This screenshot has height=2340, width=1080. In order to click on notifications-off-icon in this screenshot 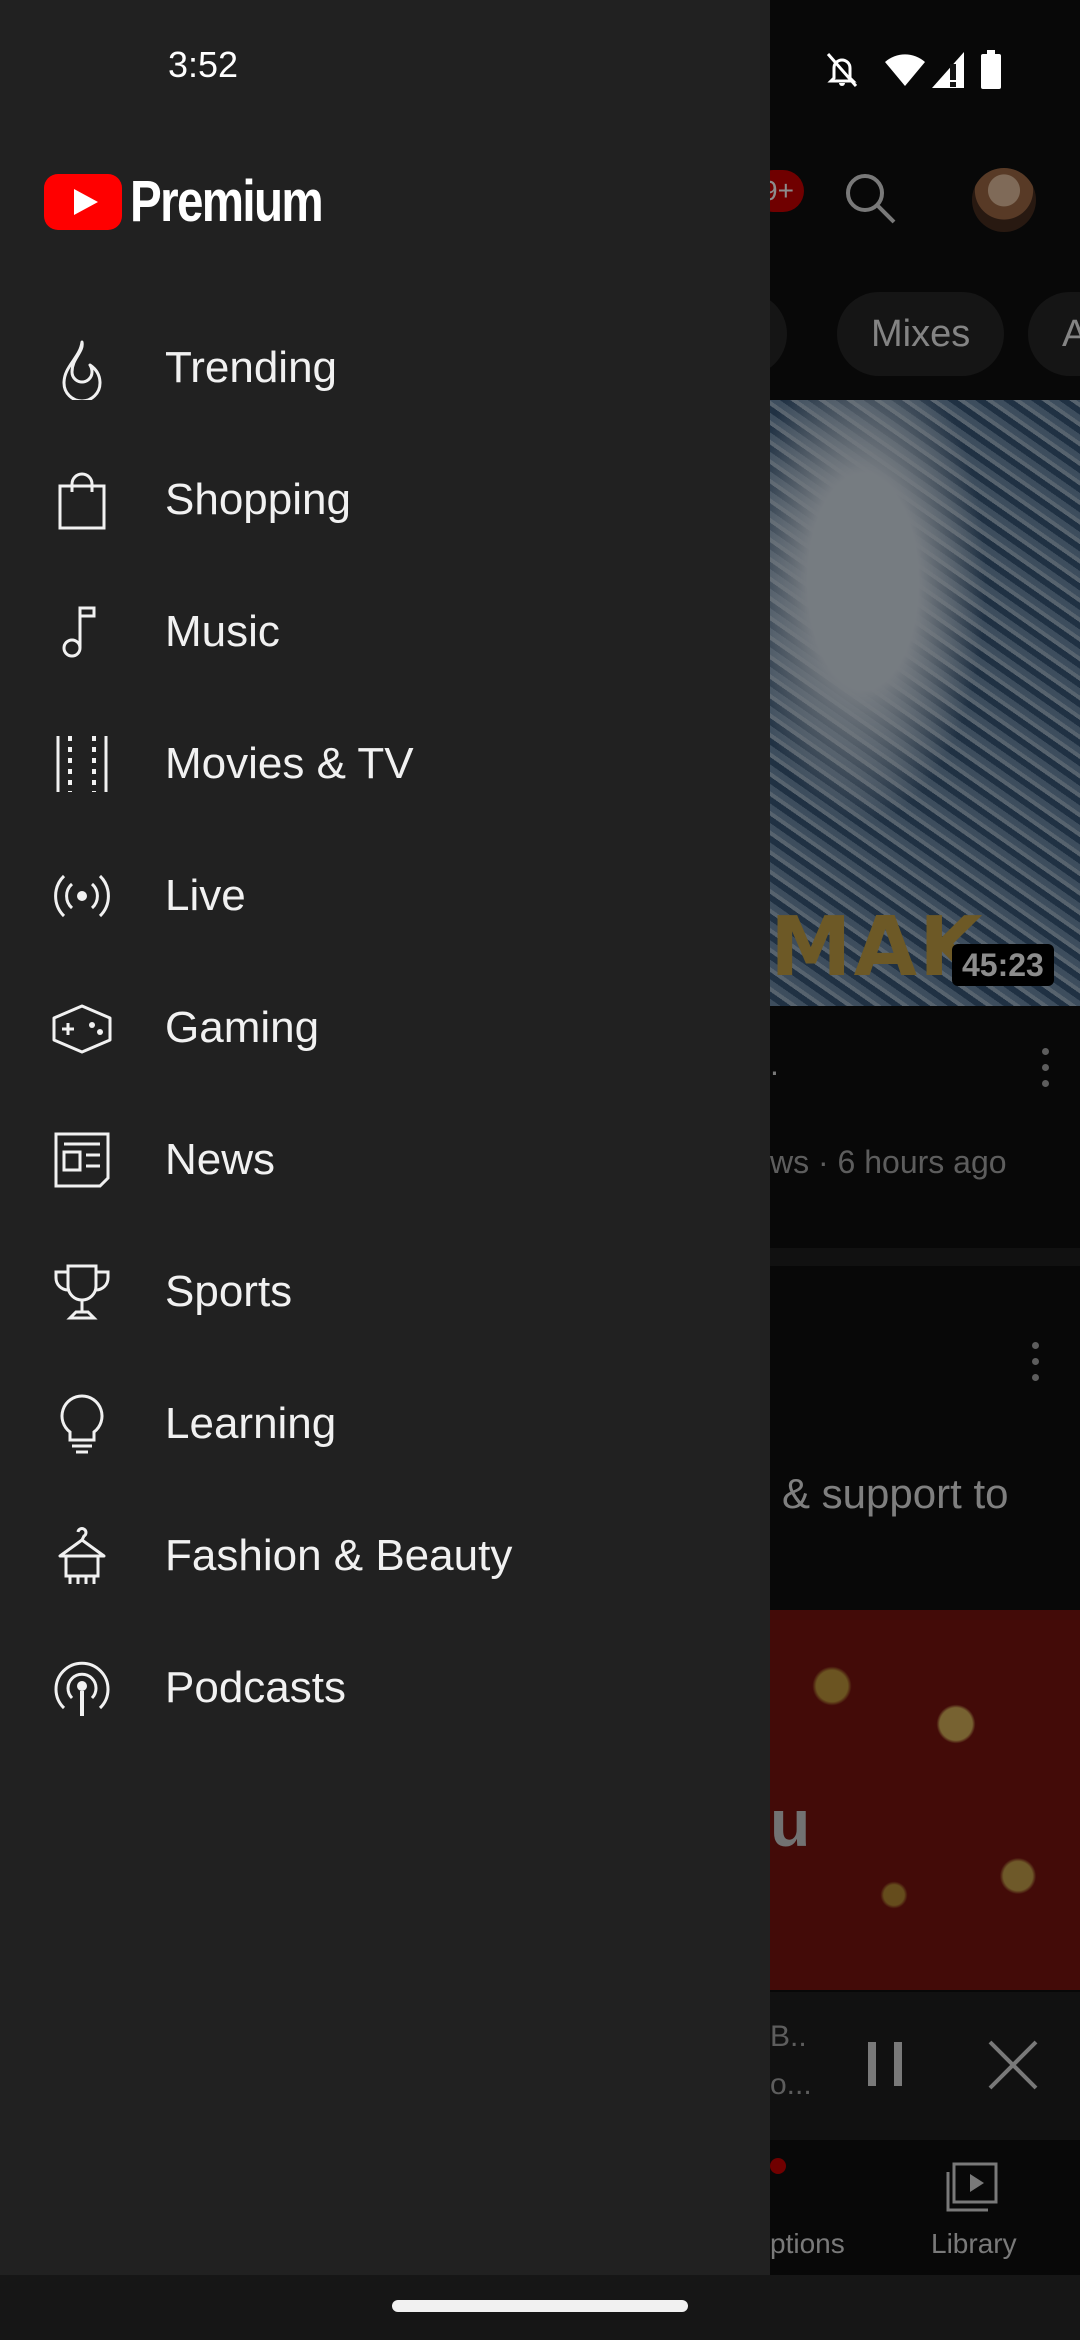, I will do `click(842, 72)`.